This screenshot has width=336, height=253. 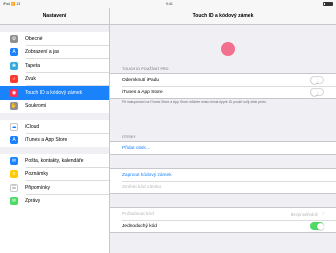 I want to click on section-fingerprints: OTISKY, so click(x=129, y=137).